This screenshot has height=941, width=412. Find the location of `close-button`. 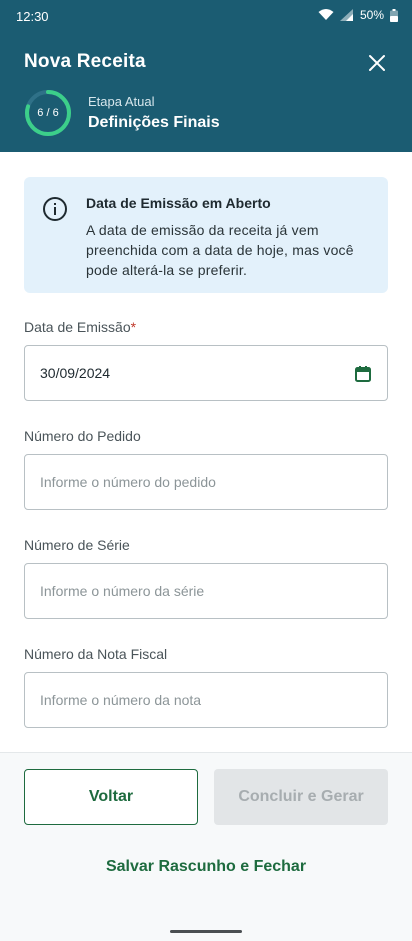

close-button is located at coordinates (377, 63).